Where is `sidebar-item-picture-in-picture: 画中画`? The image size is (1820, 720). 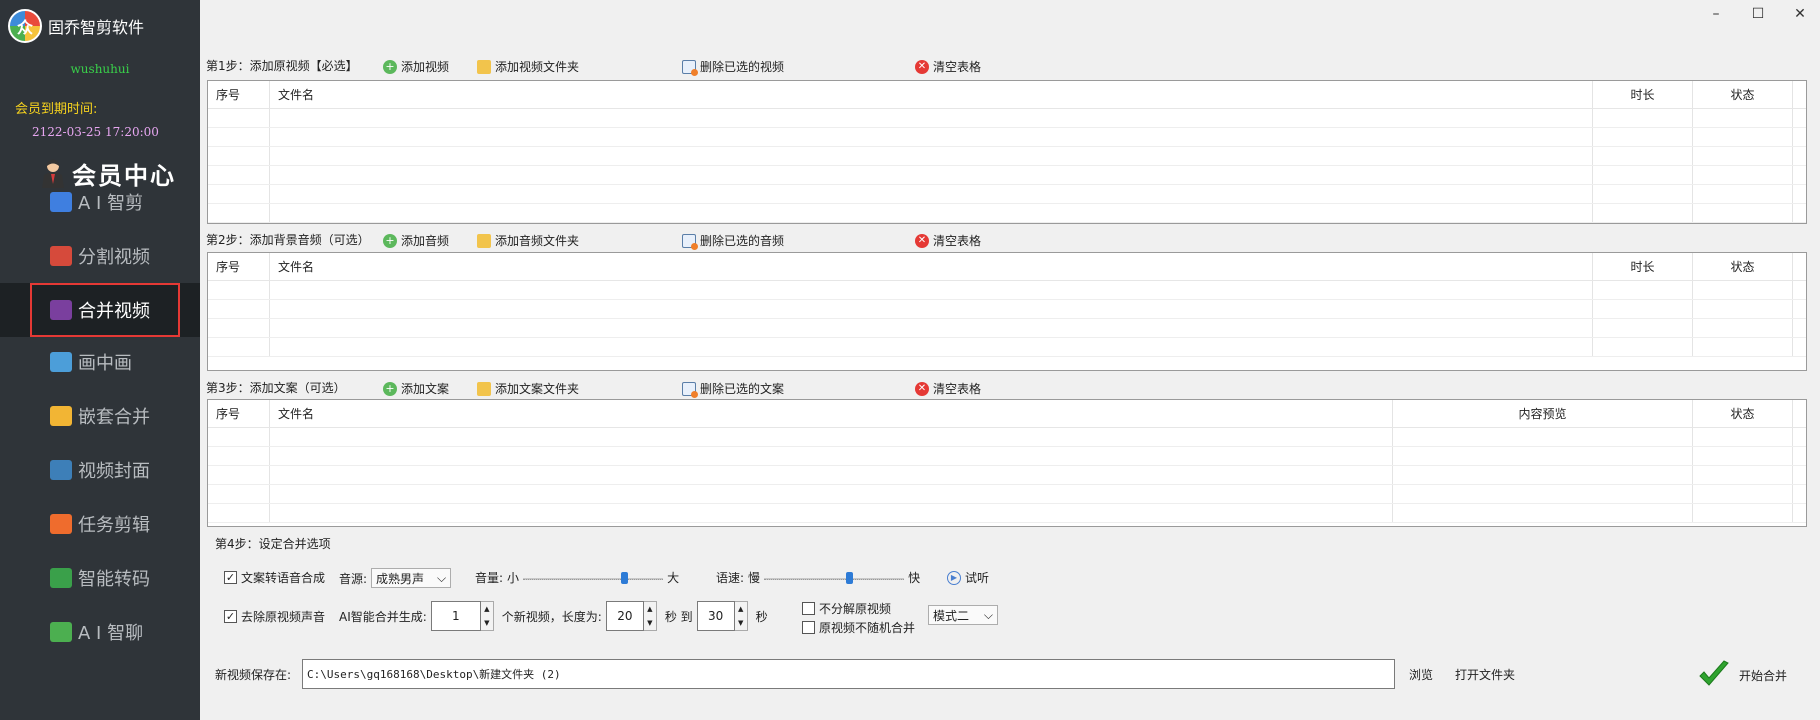 sidebar-item-picture-in-picture: 画中画 is located at coordinates (100, 362).